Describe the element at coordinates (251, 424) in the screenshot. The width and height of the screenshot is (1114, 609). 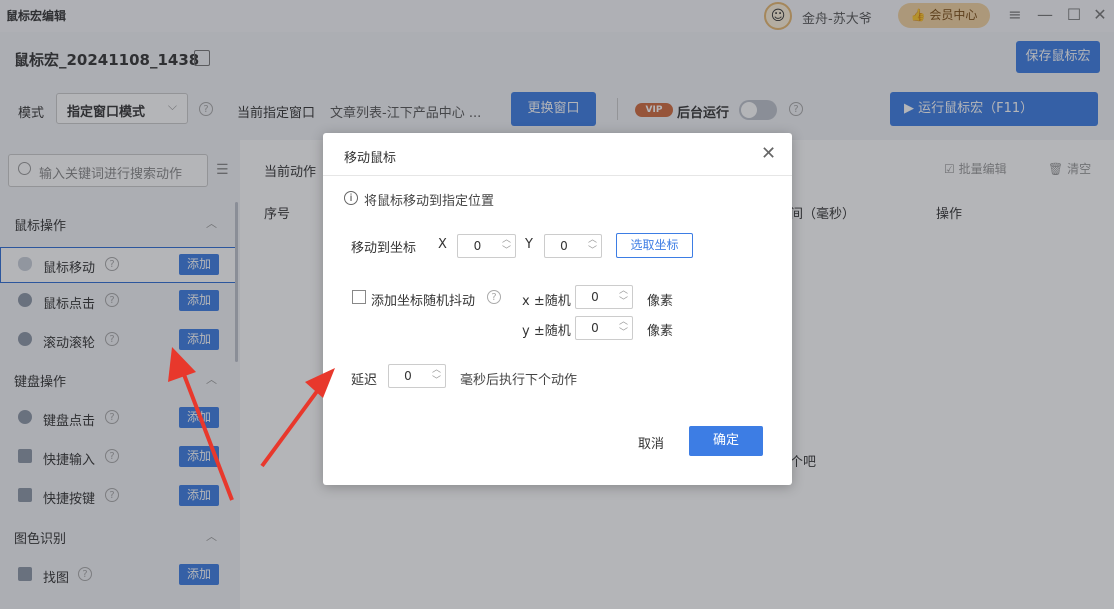
I see `annotation-arrows` at that location.